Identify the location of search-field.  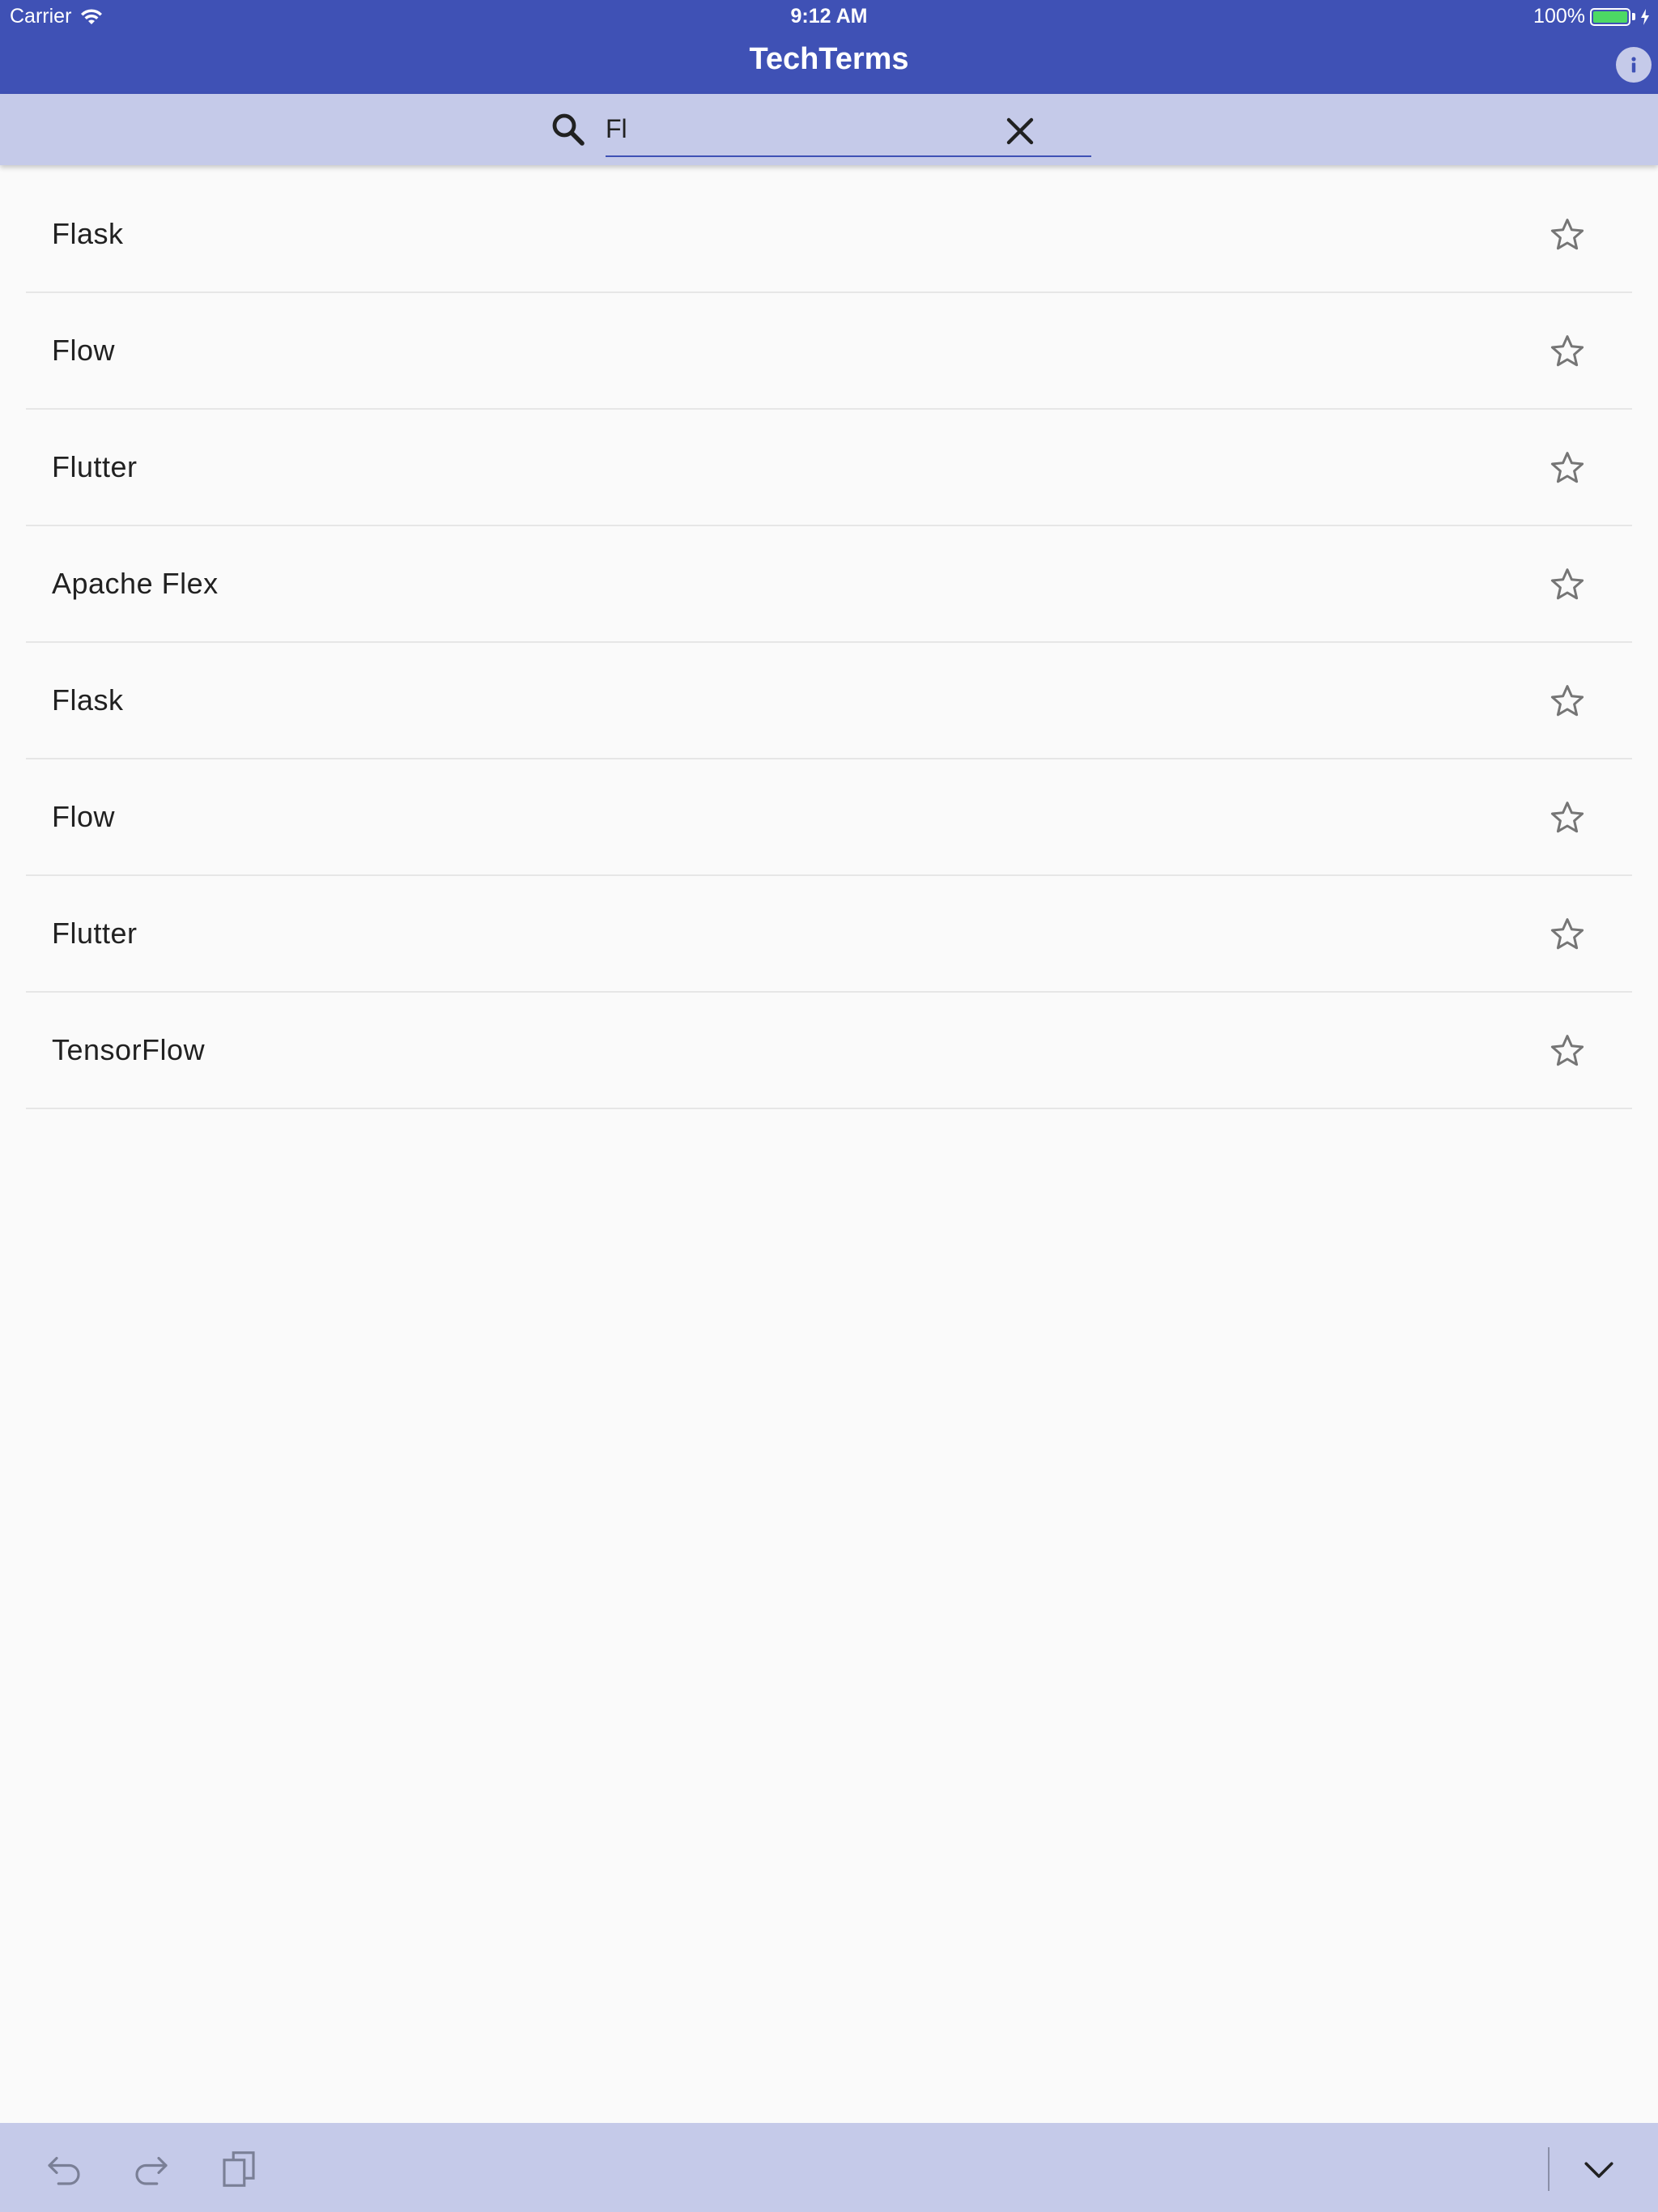
(848, 130).